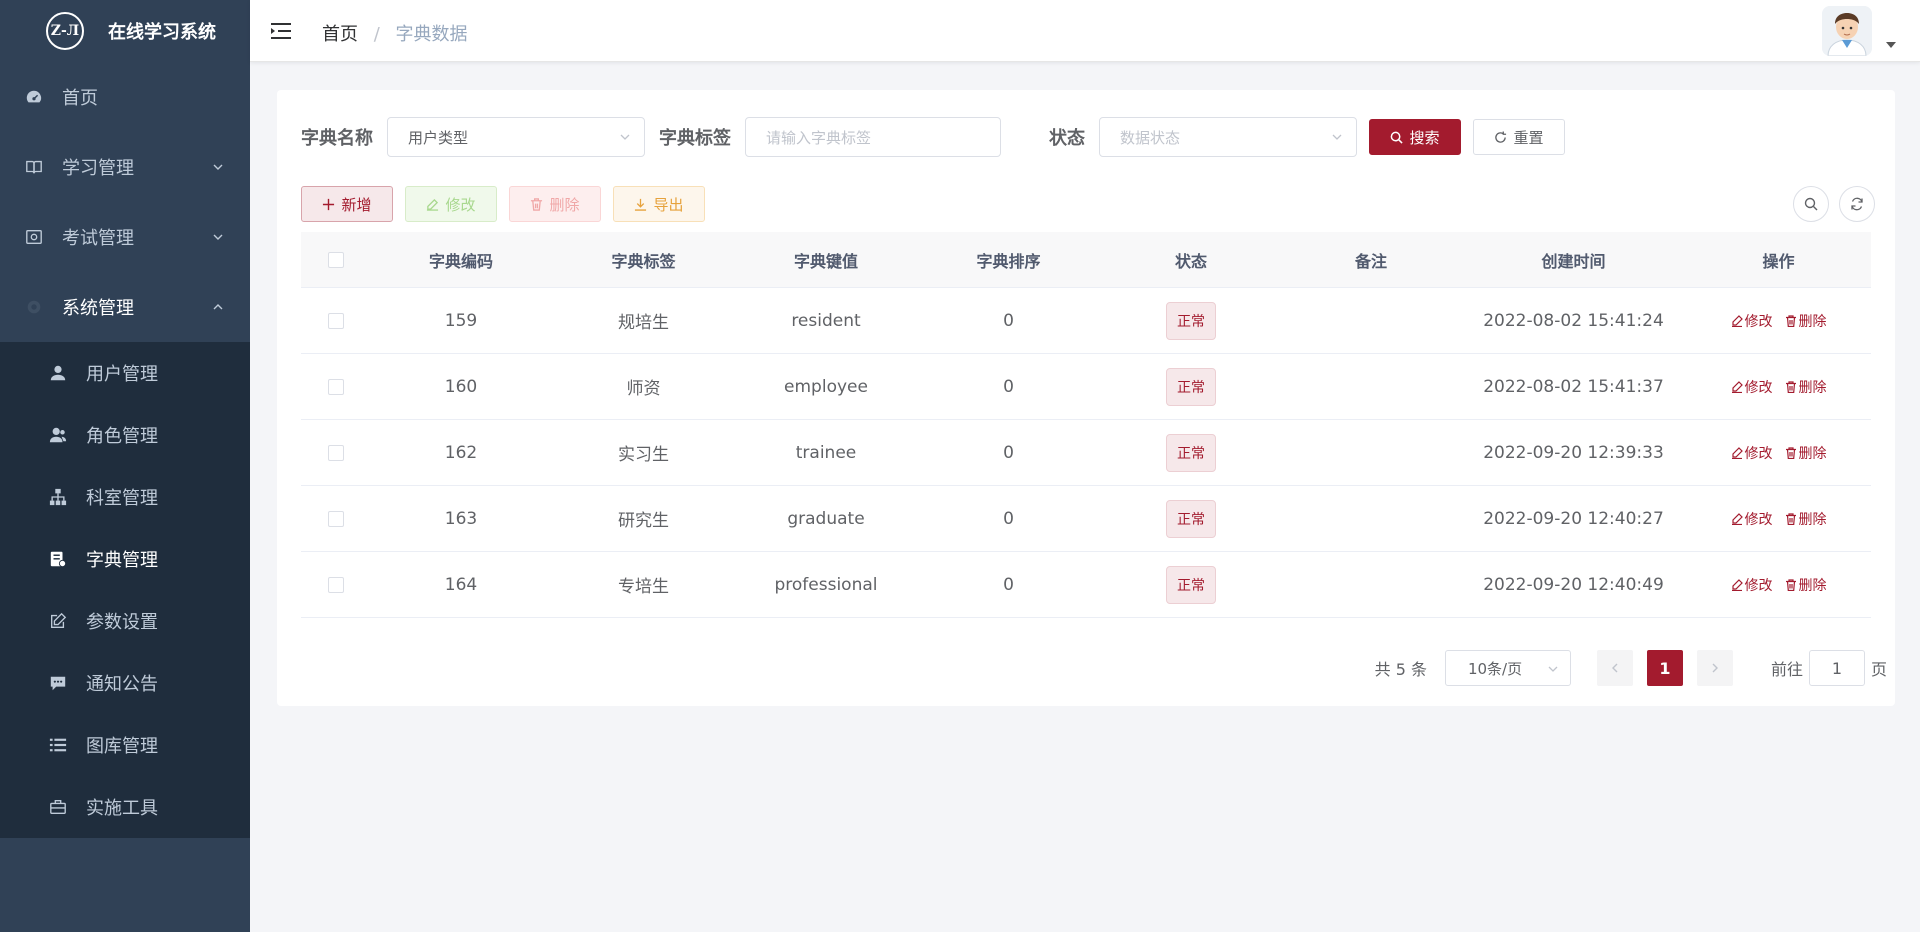 The height and width of the screenshot is (932, 1920). I want to click on cell-created: 2022-08-02 15:41:24, so click(1573, 320).